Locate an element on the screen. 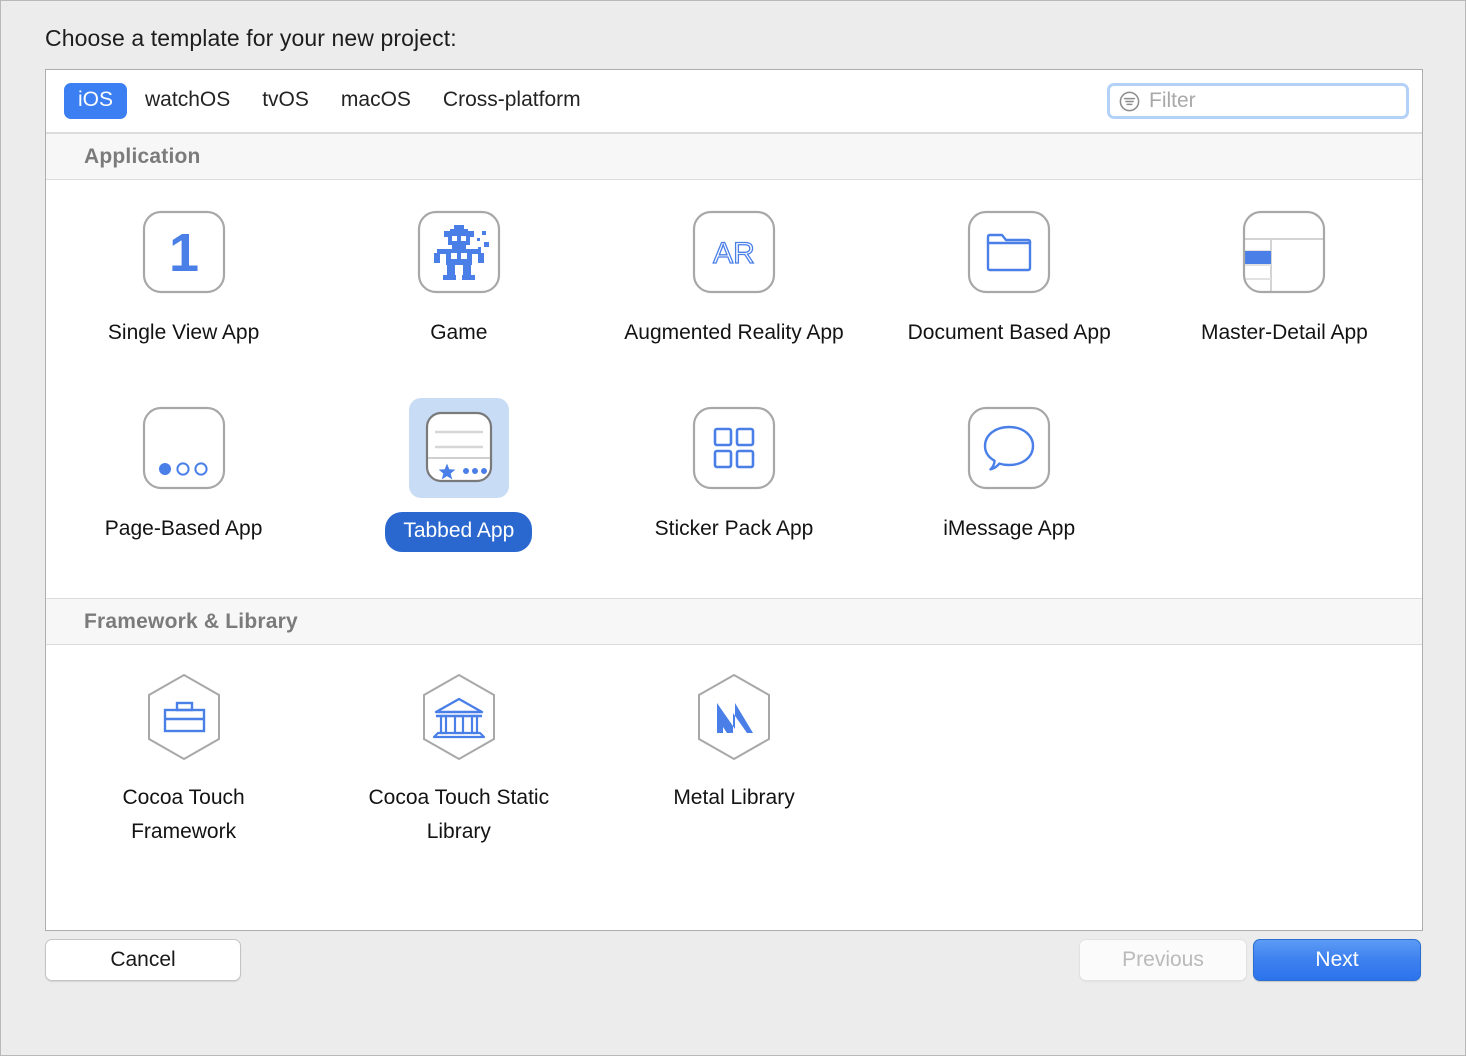  template-label: iMessage App is located at coordinates (1009, 528).